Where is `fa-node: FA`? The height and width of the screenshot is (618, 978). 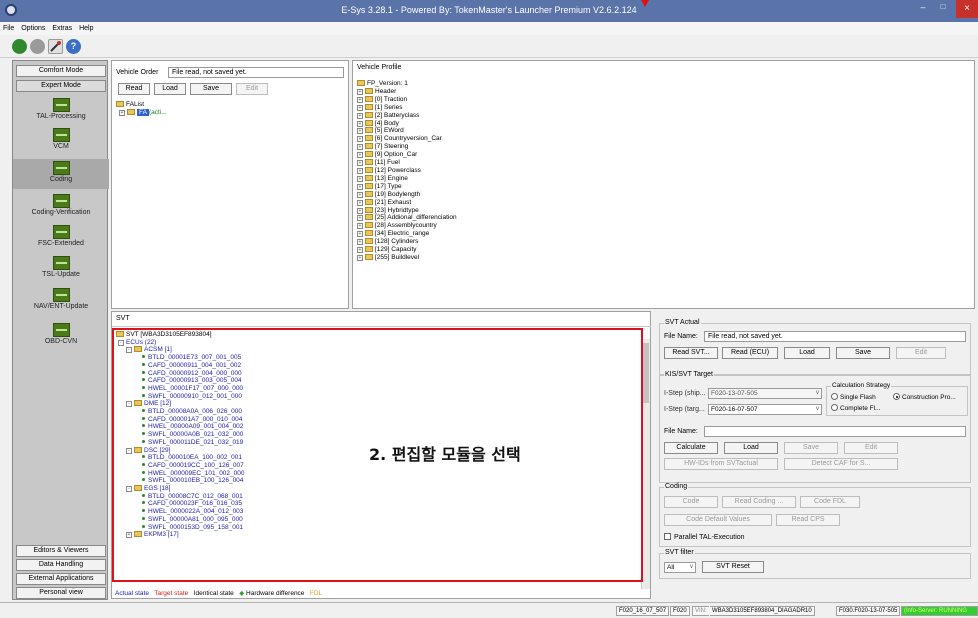
fa-node: FA is located at coordinates (143, 112).